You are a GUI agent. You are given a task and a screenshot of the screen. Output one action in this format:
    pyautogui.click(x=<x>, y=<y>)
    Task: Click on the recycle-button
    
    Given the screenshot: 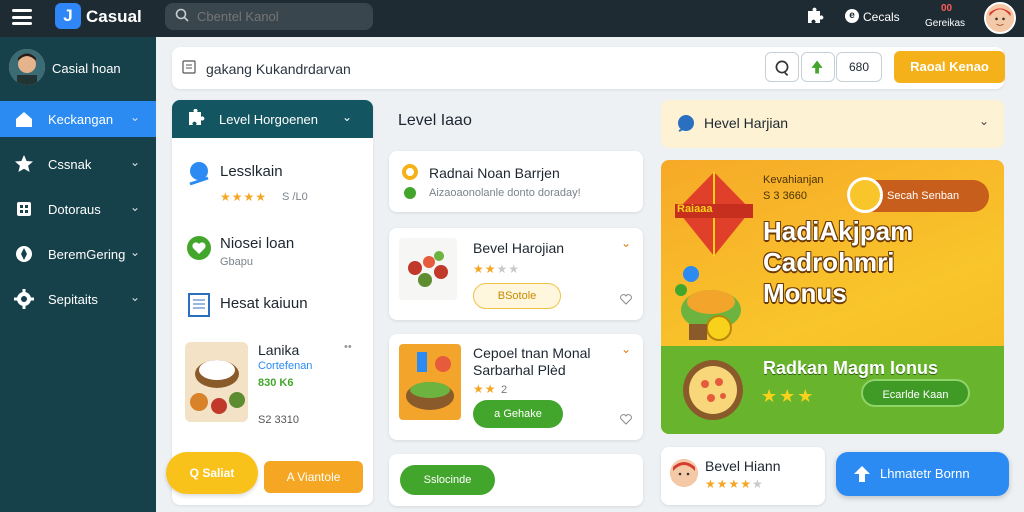 What is the action you would take?
    pyautogui.click(x=818, y=67)
    